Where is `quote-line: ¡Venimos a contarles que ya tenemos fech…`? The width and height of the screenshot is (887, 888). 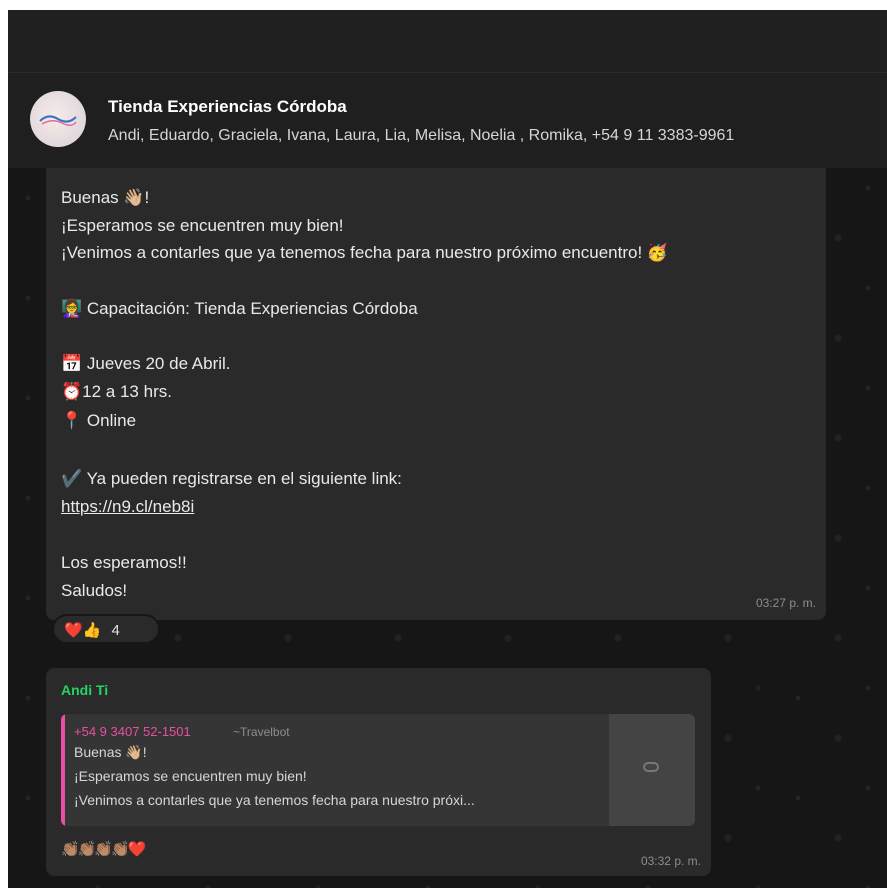 quote-line: ¡Venimos a contarles que ya tenemos fech… is located at coordinates (274, 800).